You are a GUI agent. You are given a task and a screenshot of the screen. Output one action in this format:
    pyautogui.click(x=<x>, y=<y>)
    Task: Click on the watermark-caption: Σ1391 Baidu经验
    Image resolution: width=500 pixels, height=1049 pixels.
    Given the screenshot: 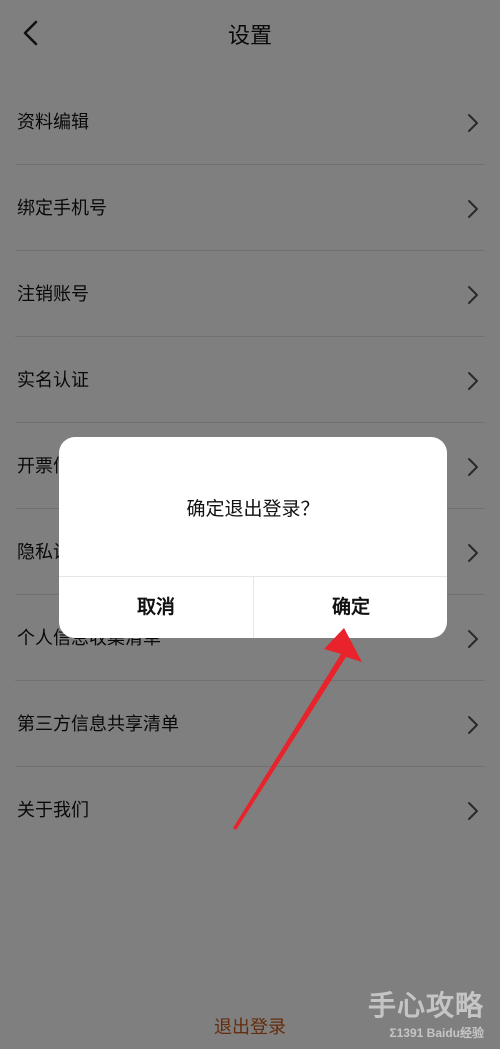 What is the action you would take?
    pyautogui.click(x=436, y=1033)
    